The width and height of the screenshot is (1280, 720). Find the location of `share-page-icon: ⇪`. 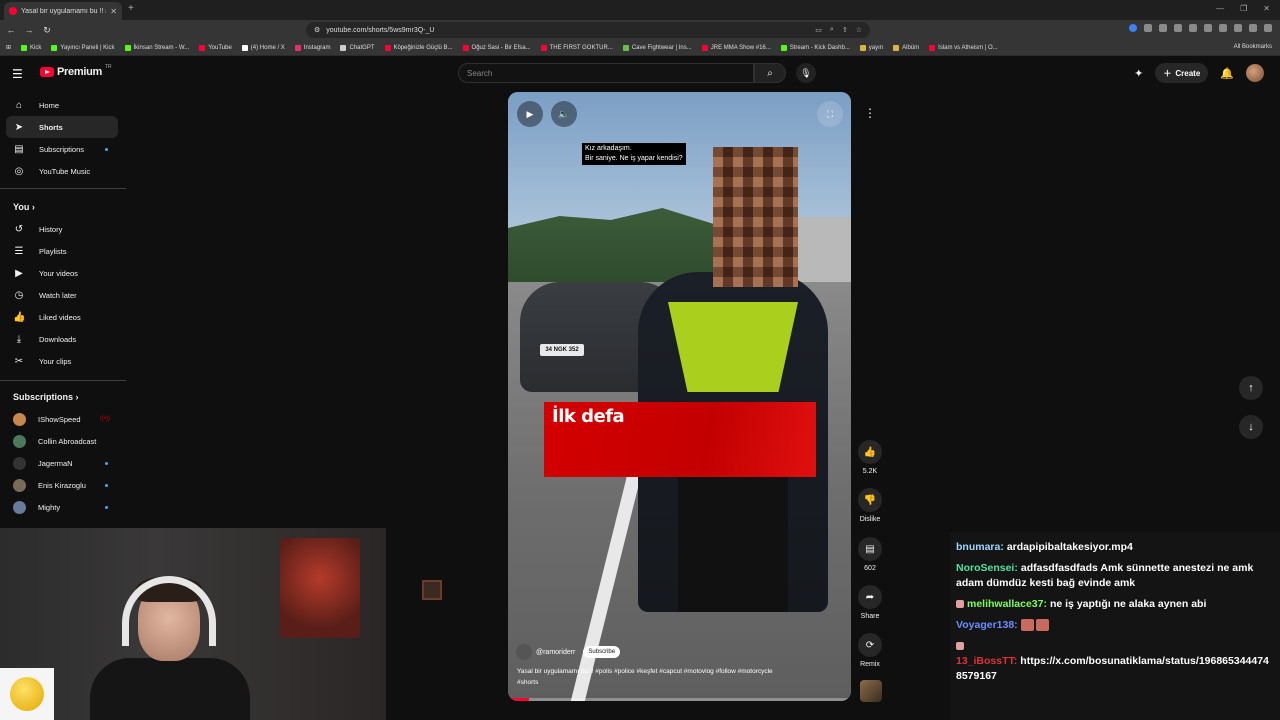

share-page-icon: ⇪ is located at coordinates (845, 30).